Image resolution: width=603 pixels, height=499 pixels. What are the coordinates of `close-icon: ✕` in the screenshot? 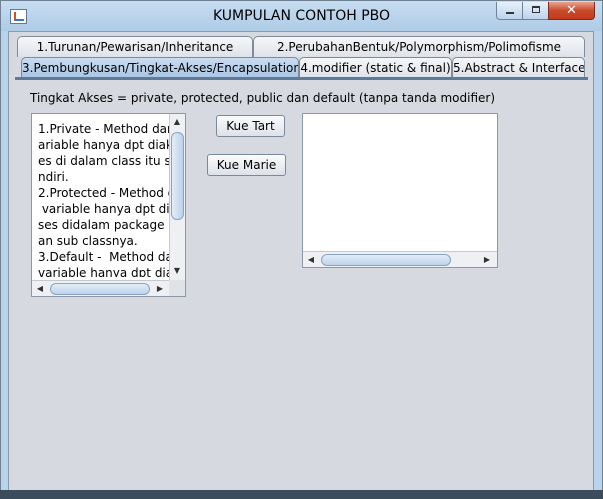 It's located at (571, 10).